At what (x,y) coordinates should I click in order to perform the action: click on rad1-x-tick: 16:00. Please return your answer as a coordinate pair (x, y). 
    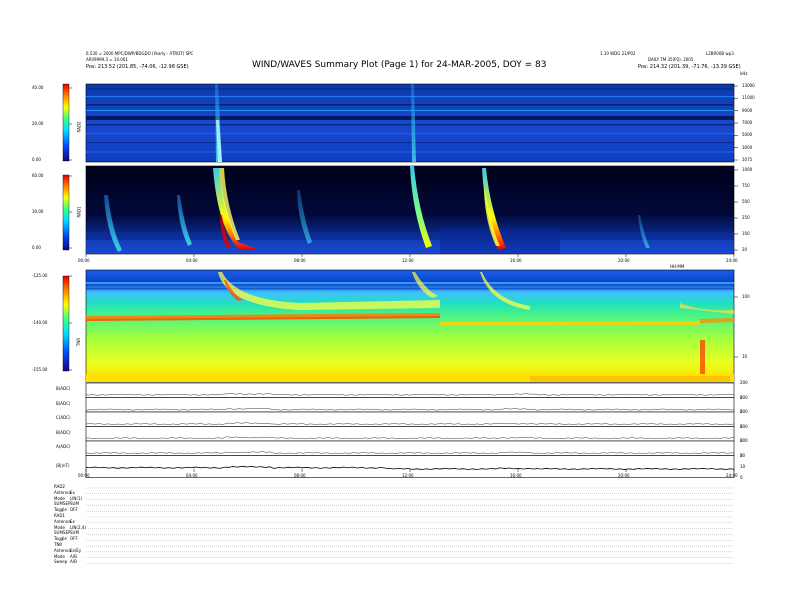
    Looking at the image, I should click on (516, 260).